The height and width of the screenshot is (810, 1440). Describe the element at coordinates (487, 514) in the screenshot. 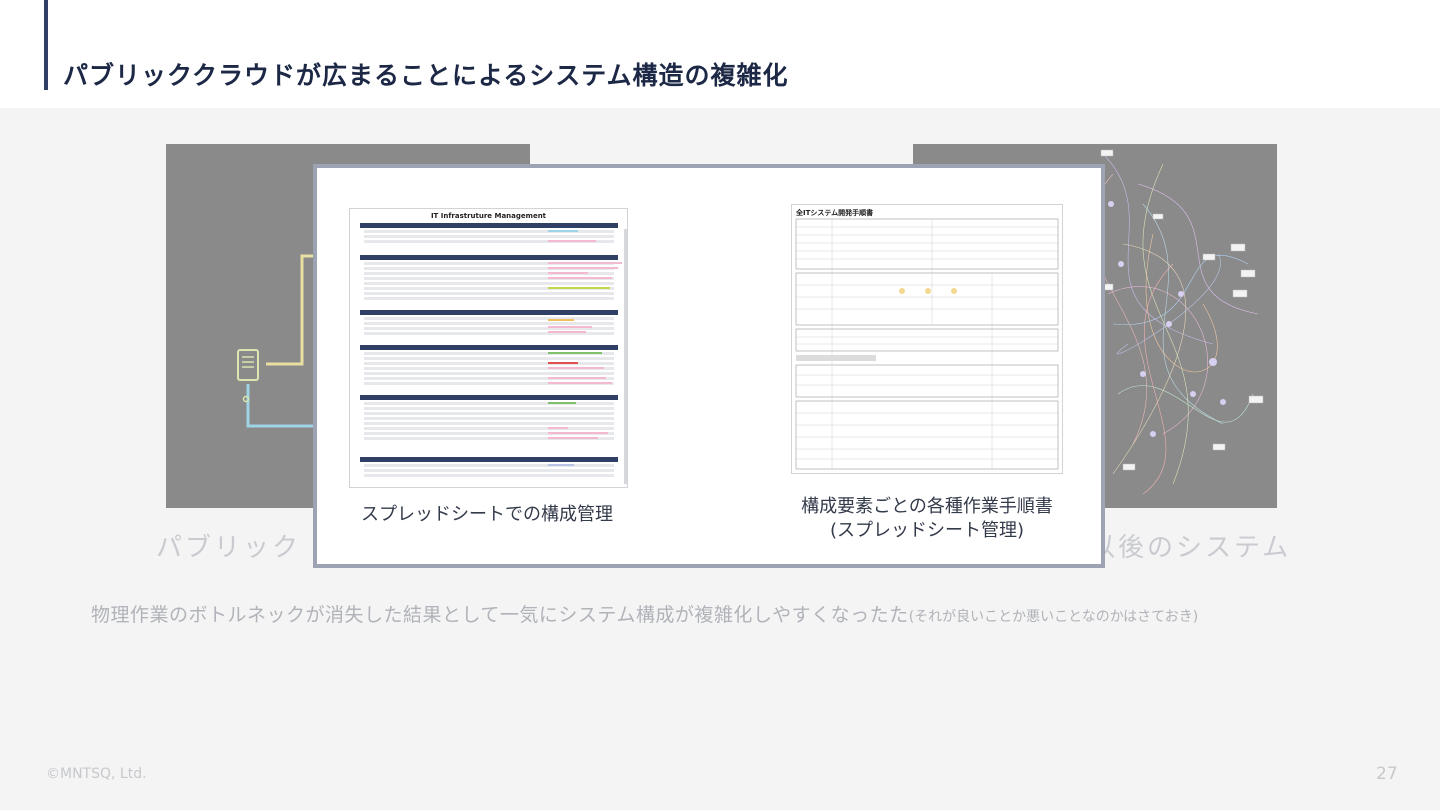

I see `spreadsheet-caption: スプレッドシートでの構成管理` at that location.